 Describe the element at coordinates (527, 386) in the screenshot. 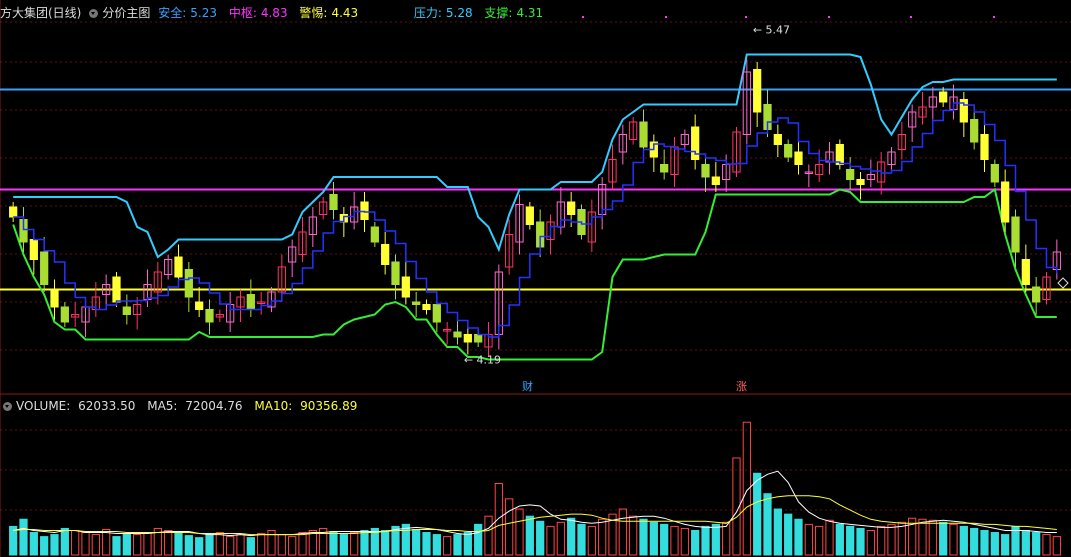

I see `cai-badge: 财` at that location.